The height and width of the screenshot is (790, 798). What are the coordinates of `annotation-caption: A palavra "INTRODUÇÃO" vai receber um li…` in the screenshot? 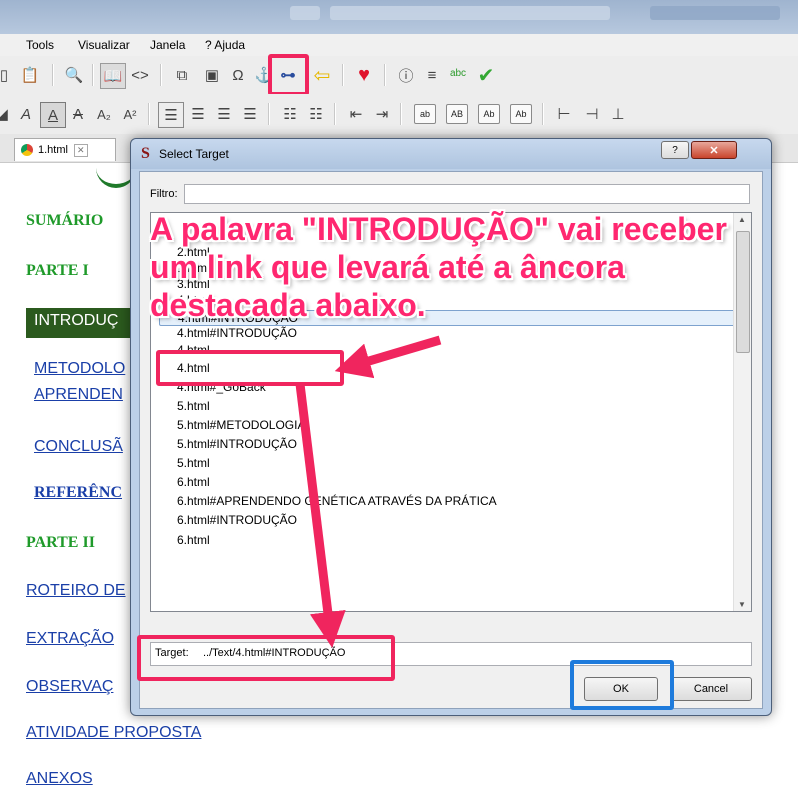 It's located at (438, 267).